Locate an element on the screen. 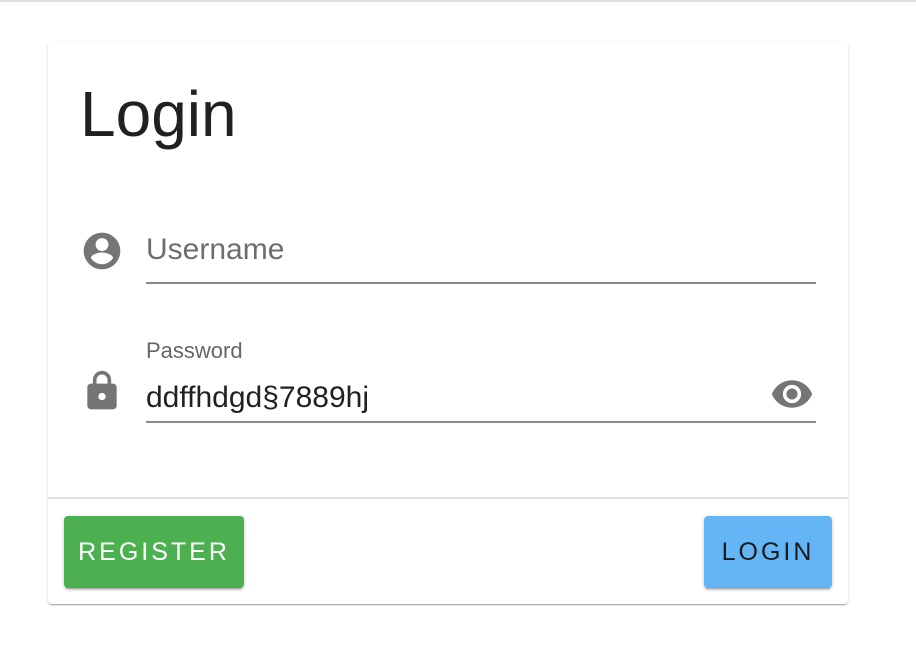 The image size is (916, 668). password-field: Password is located at coordinates (448, 379).